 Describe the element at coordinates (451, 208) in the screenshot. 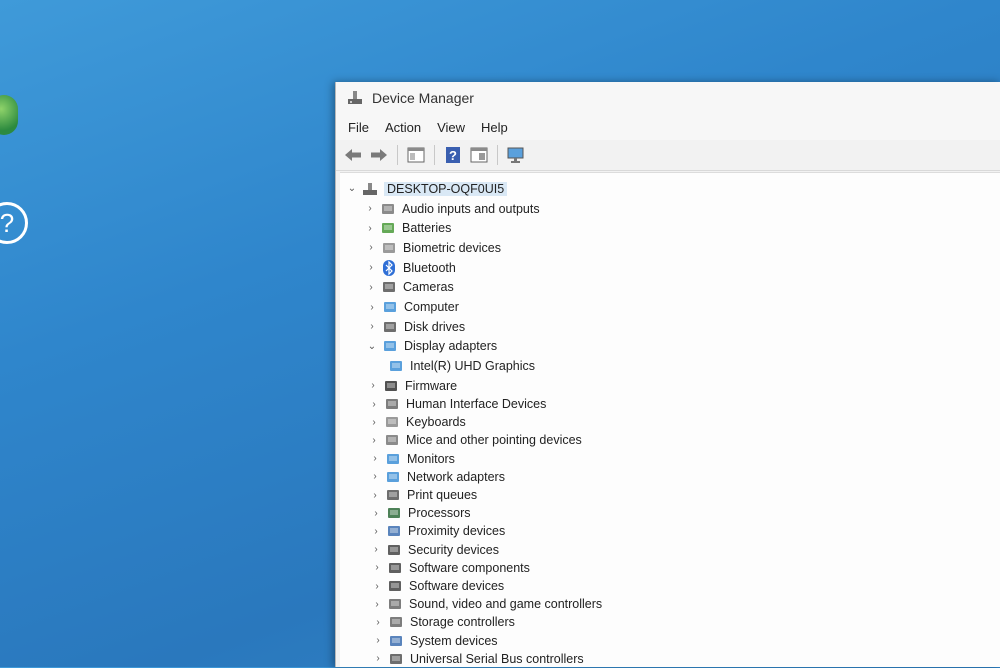

I see `tree-category-speaker: › Audio inputs and outputs` at that location.